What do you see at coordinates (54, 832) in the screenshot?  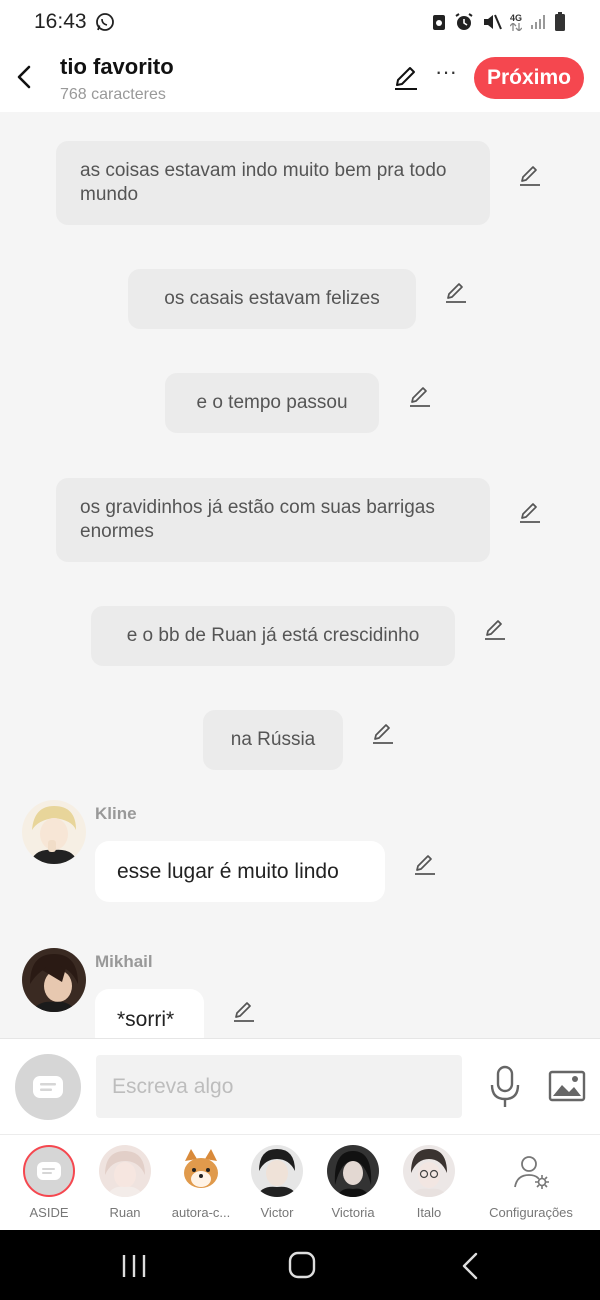 I see `avatar-kline` at bounding box center [54, 832].